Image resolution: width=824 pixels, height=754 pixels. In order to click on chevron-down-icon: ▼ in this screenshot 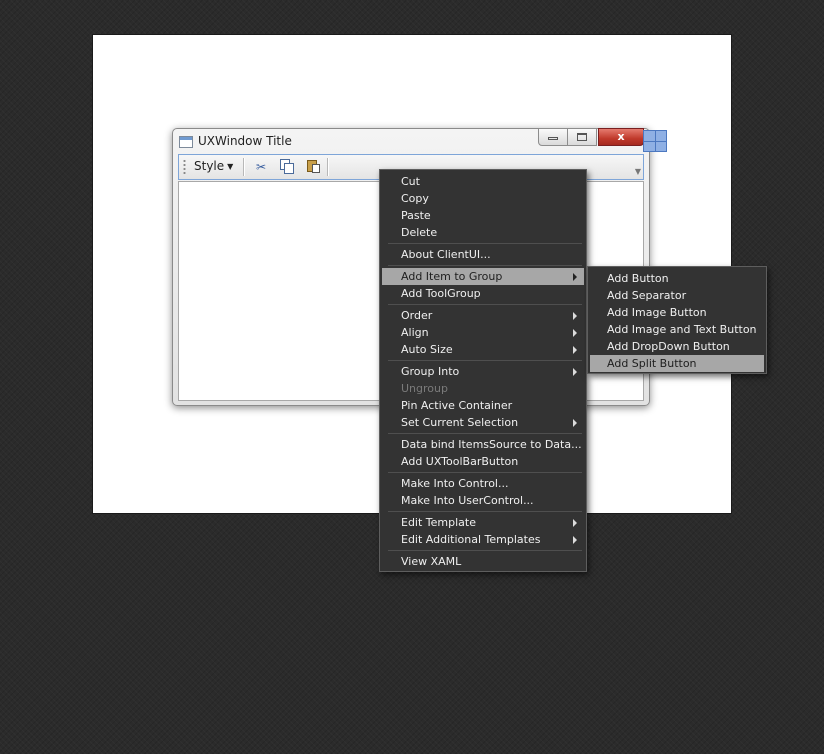, I will do `click(230, 166)`.